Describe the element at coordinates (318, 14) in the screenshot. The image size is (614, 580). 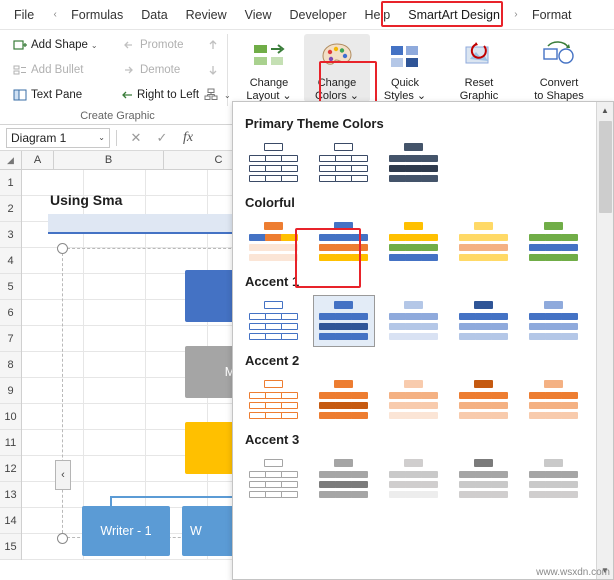
I see `tab-developer: Developer` at that location.